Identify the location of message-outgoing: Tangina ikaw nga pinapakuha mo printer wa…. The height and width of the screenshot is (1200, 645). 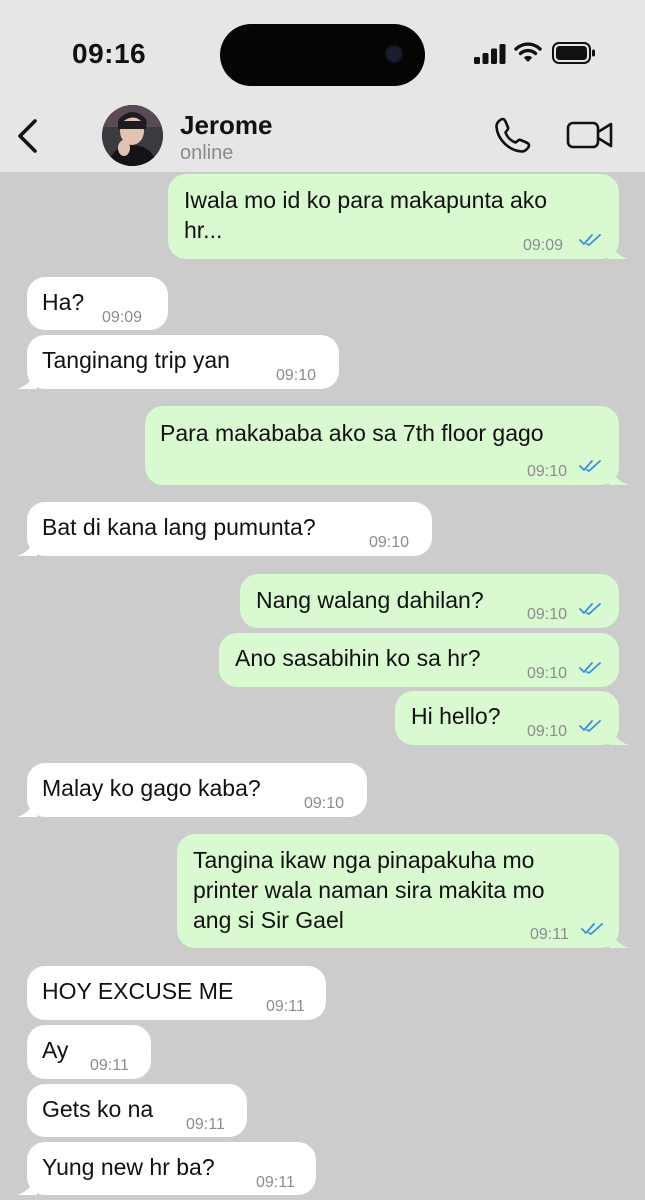
(403, 891).